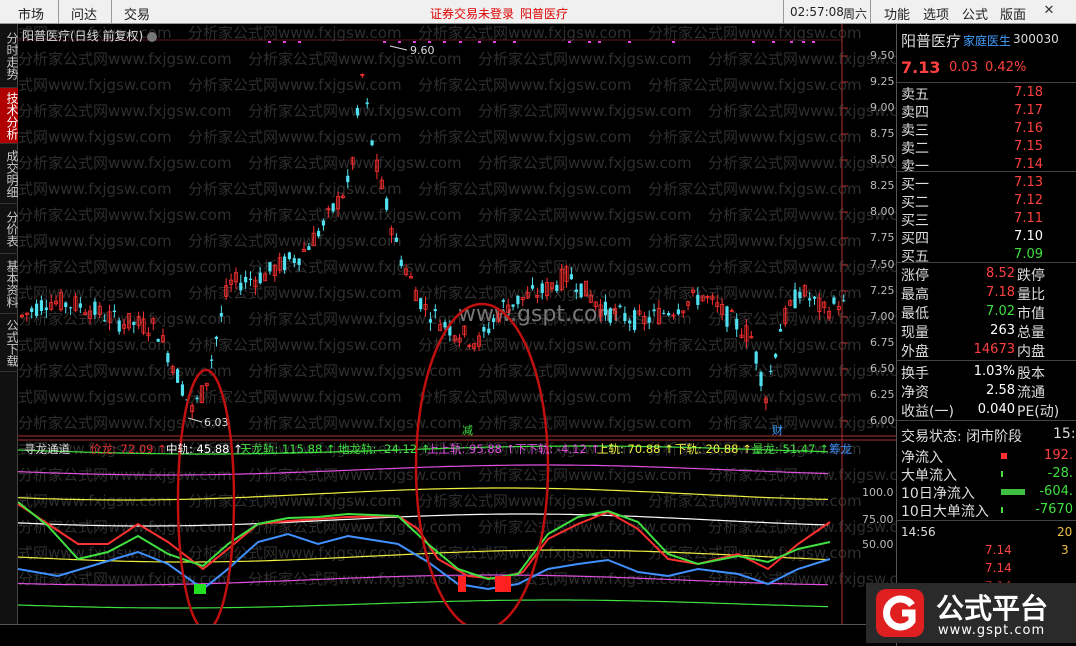 Image resolution: width=1076 pixels, height=646 pixels. What do you see at coordinates (448, 635) in the screenshot?
I see `date-axis-bar` at bounding box center [448, 635].